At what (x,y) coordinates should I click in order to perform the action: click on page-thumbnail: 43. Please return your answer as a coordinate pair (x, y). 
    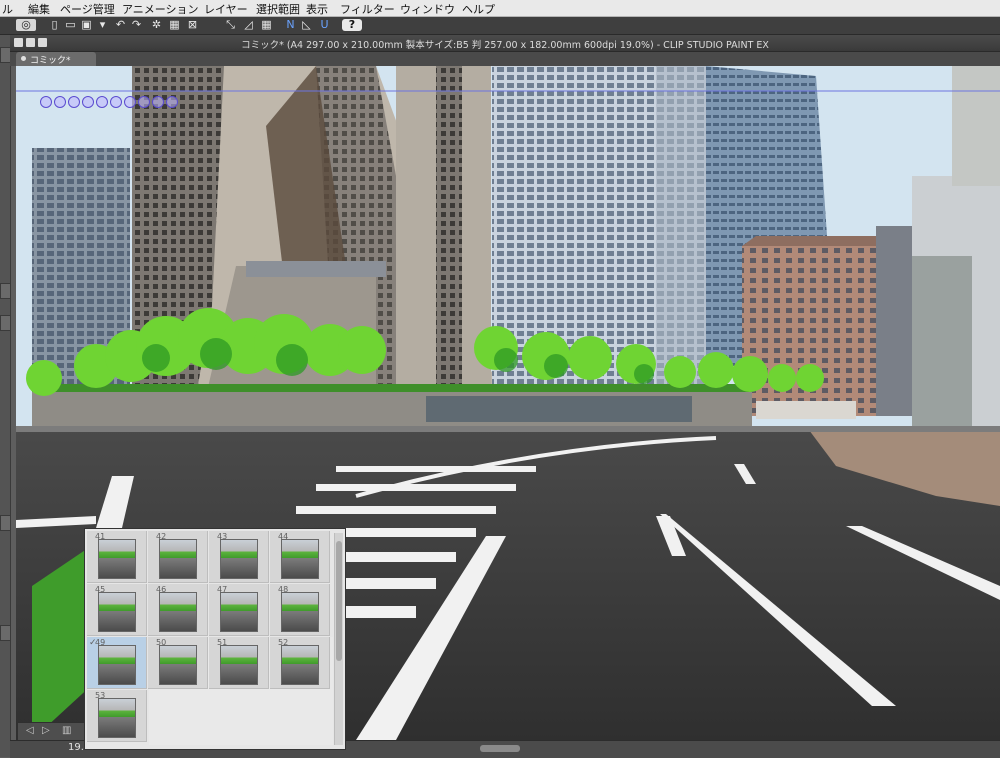
    Looking at the image, I should click on (239, 557).